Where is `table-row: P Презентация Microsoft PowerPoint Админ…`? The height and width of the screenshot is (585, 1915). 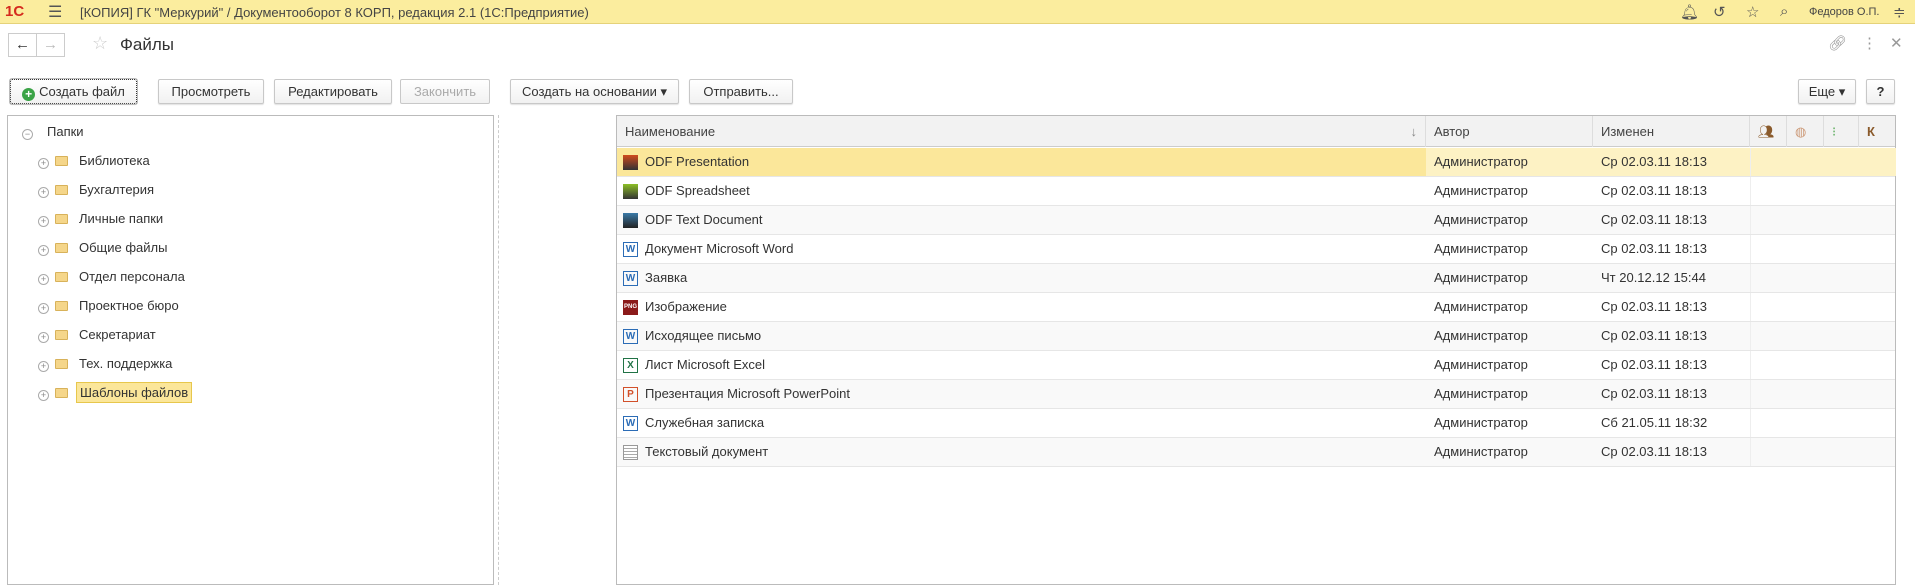
table-row: P Презентация Microsoft PowerPoint Админ… is located at coordinates (1256, 394).